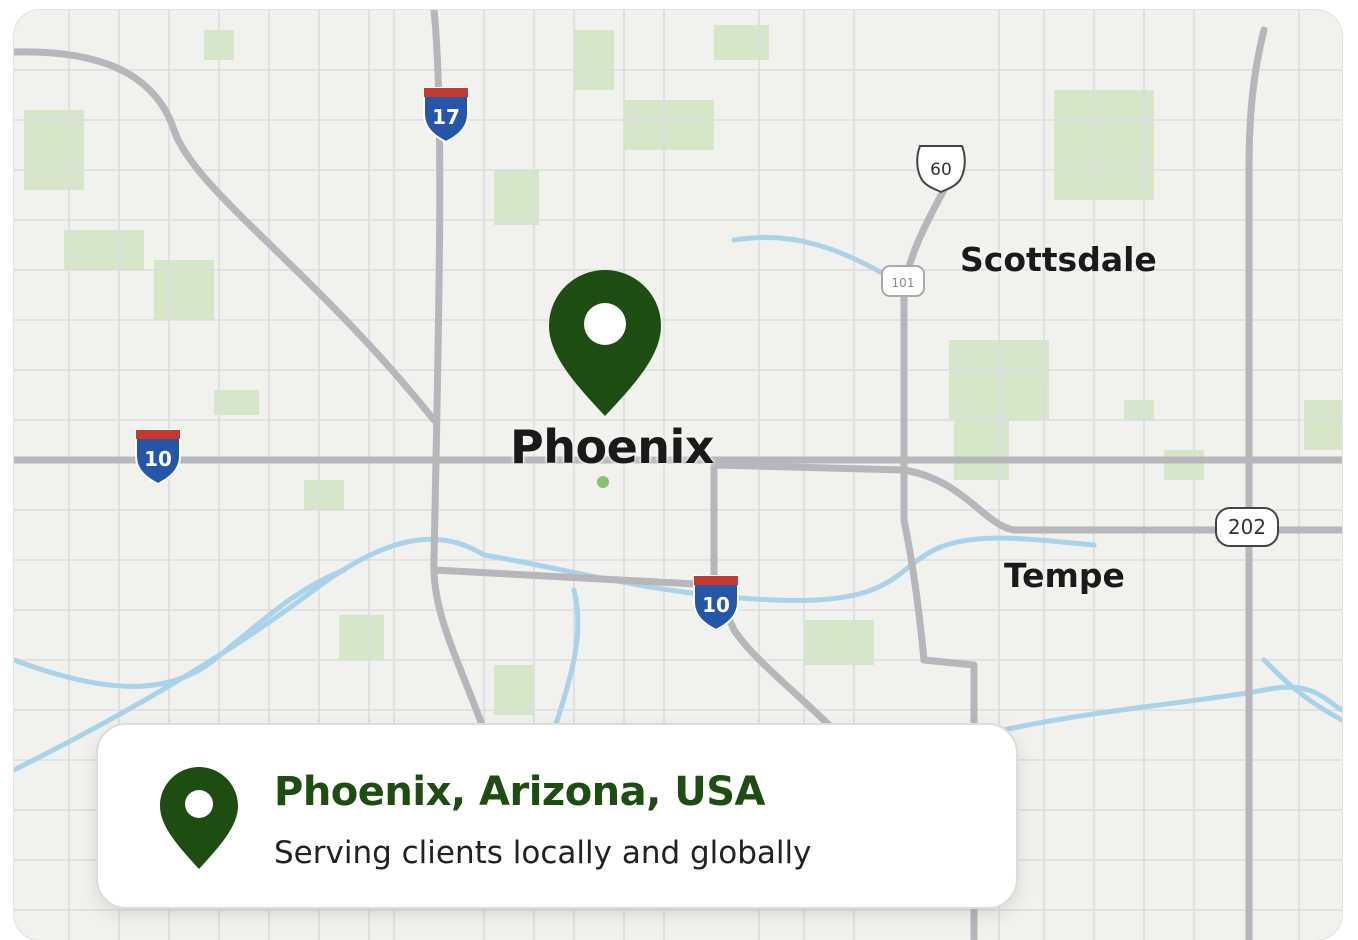 The height and width of the screenshot is (940, 1358). What do you see at coordinates (716, 605) in the screenshot?
I see `shield-10-south-text: 10` at bounding box center [716, 605].